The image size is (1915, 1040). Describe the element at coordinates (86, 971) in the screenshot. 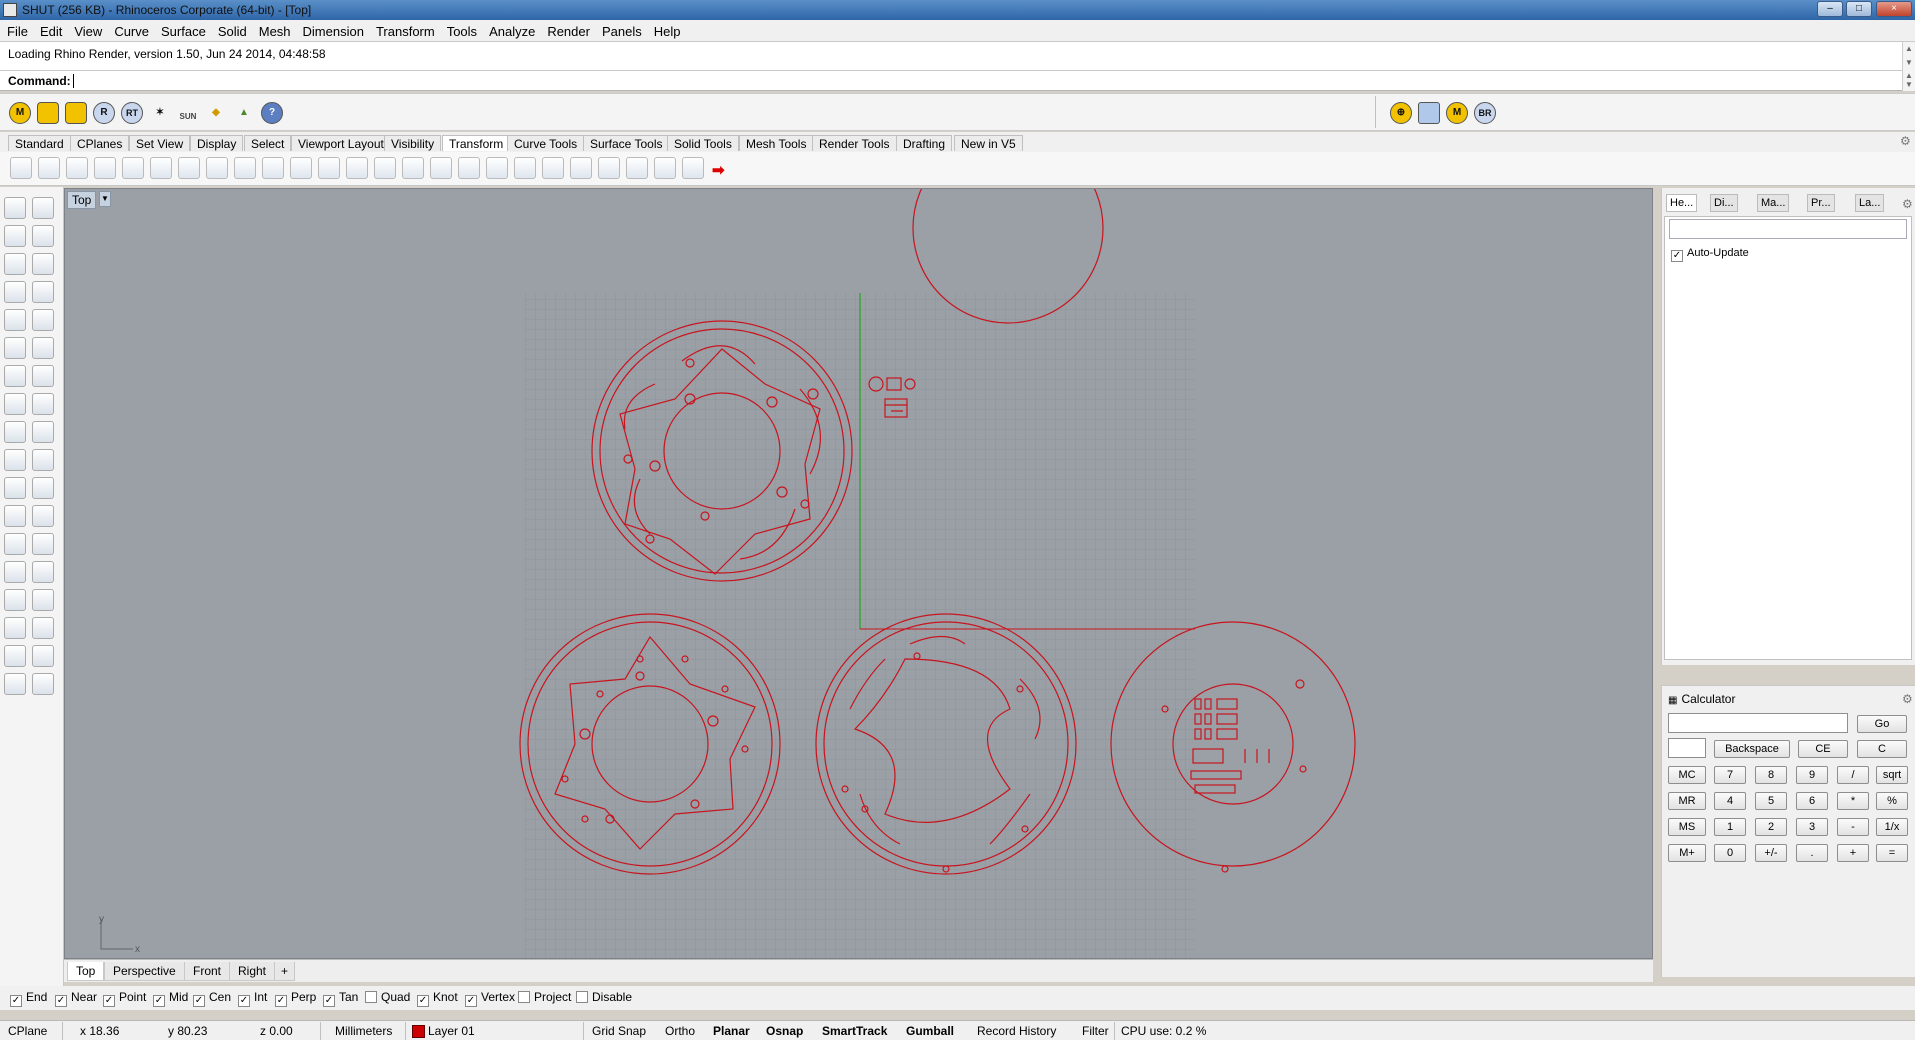

I see `tab-top-view: Top` at that location.